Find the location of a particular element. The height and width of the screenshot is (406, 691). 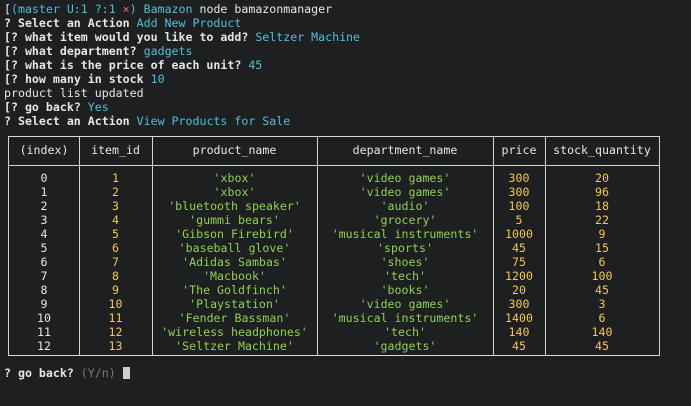

final-prompt-line: ? go back? (Y/n) is located at coordinates (67, 373).